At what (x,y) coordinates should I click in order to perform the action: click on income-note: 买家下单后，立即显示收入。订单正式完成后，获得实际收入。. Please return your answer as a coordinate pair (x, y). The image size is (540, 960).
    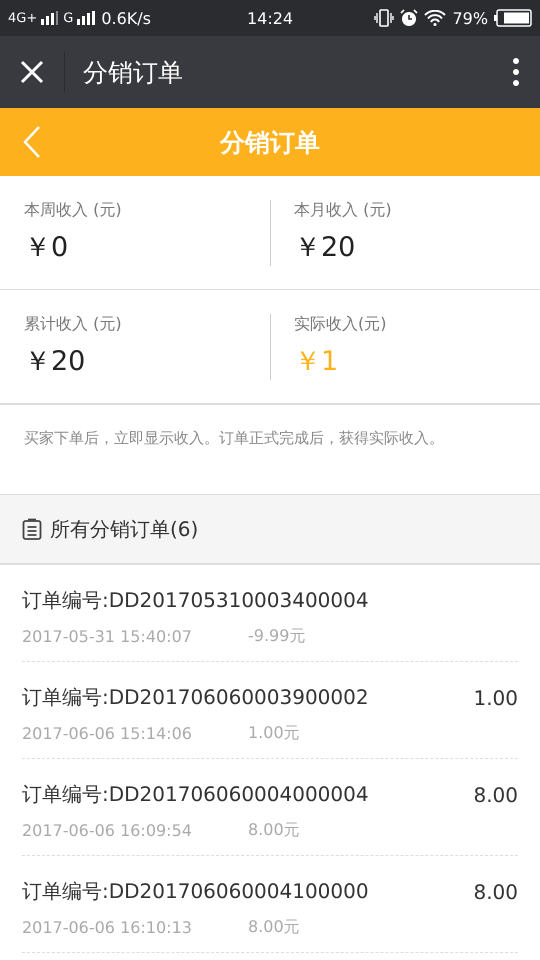
    Looking at the image, I should click on (234, 438).